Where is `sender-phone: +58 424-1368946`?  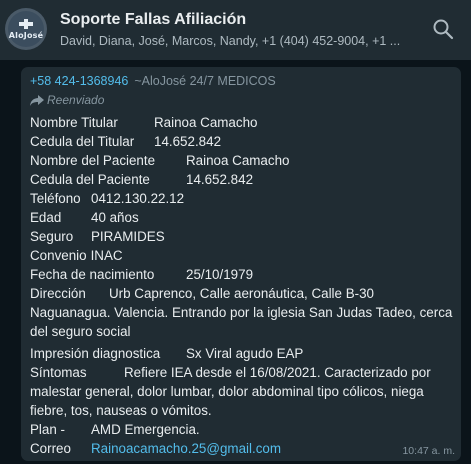 sender-phone: +58 424-1368946 is located at coordinates (79, 81).